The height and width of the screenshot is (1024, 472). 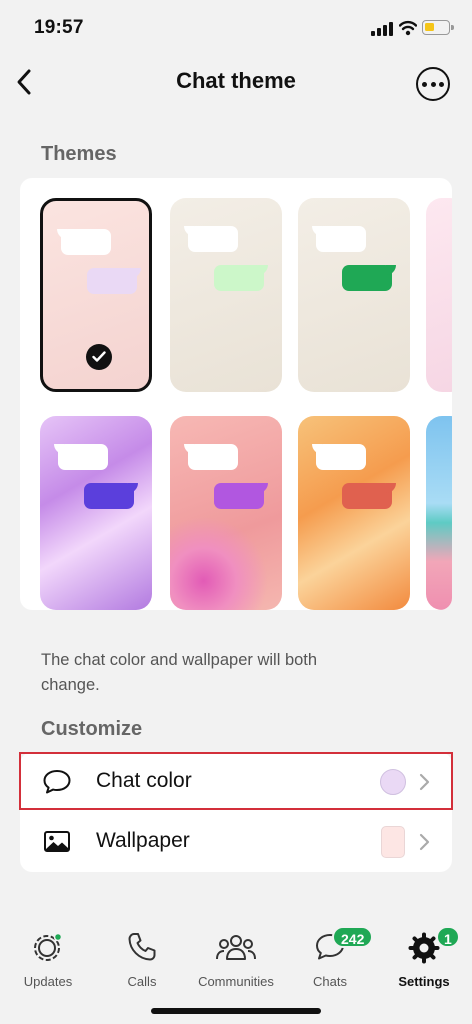 What do you see at coordinates (236, 782) in the screenshot?
I see `chat-color-row: Chat color` at bounding box center [236, 782].